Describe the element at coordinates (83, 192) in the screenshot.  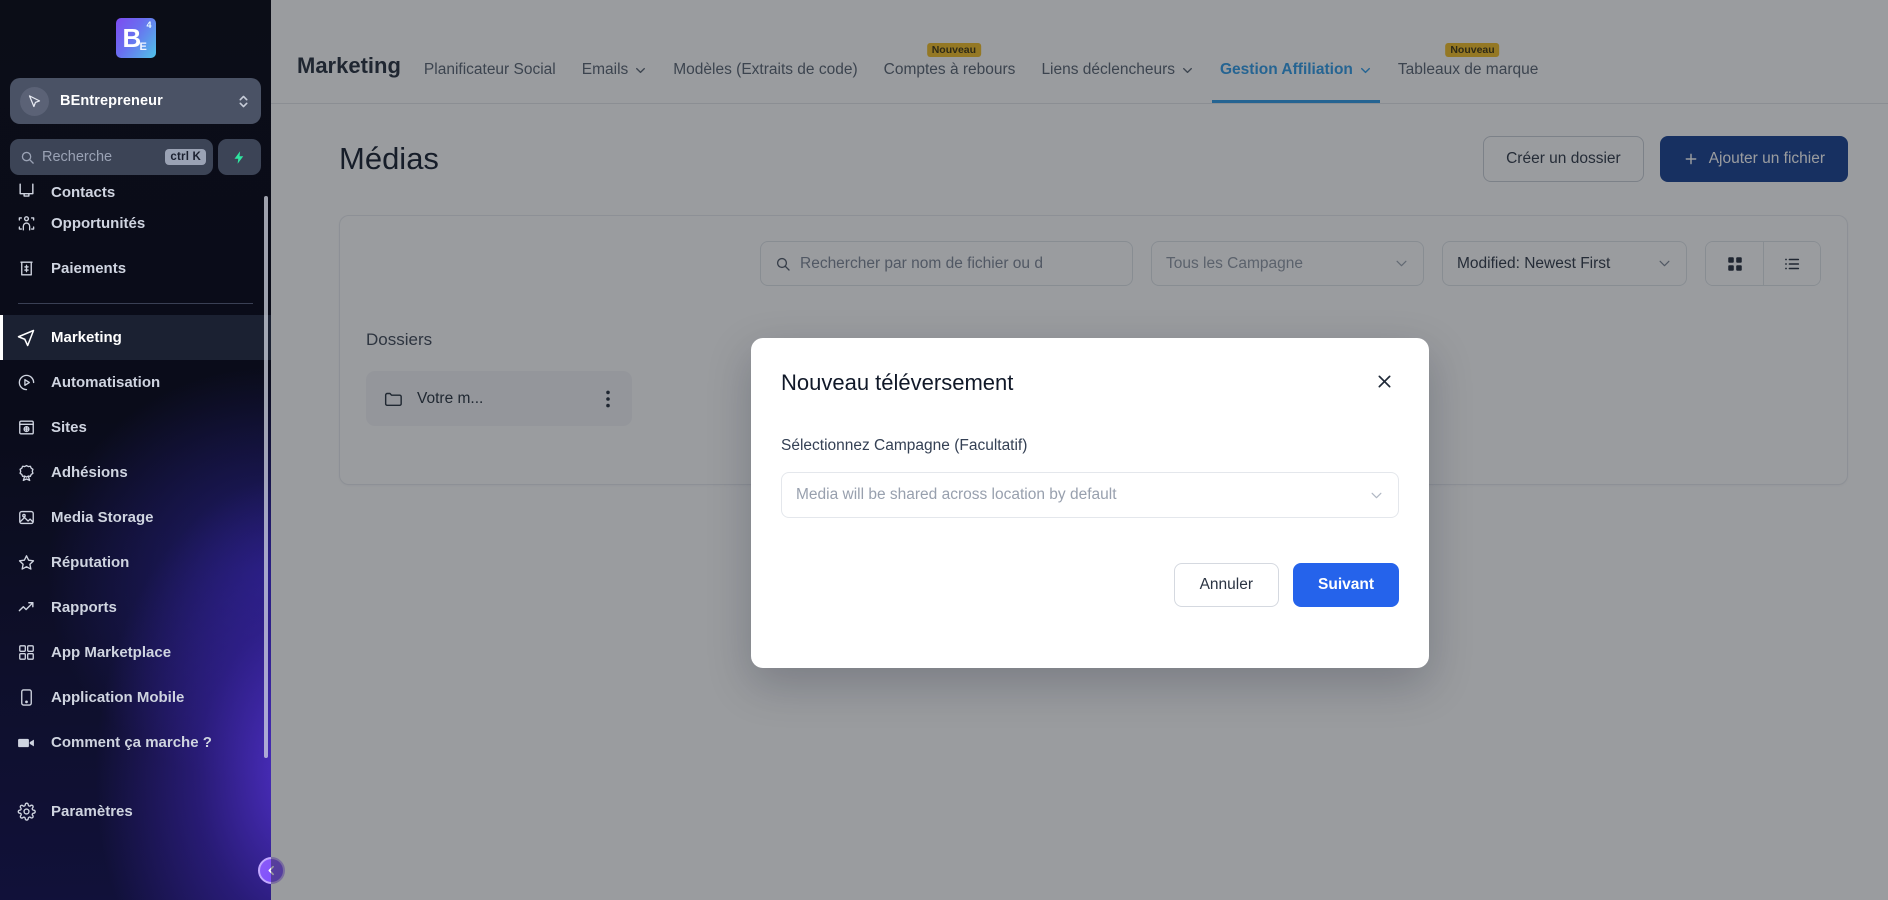
I see `sidebar-item-label: Contacts` at that location.